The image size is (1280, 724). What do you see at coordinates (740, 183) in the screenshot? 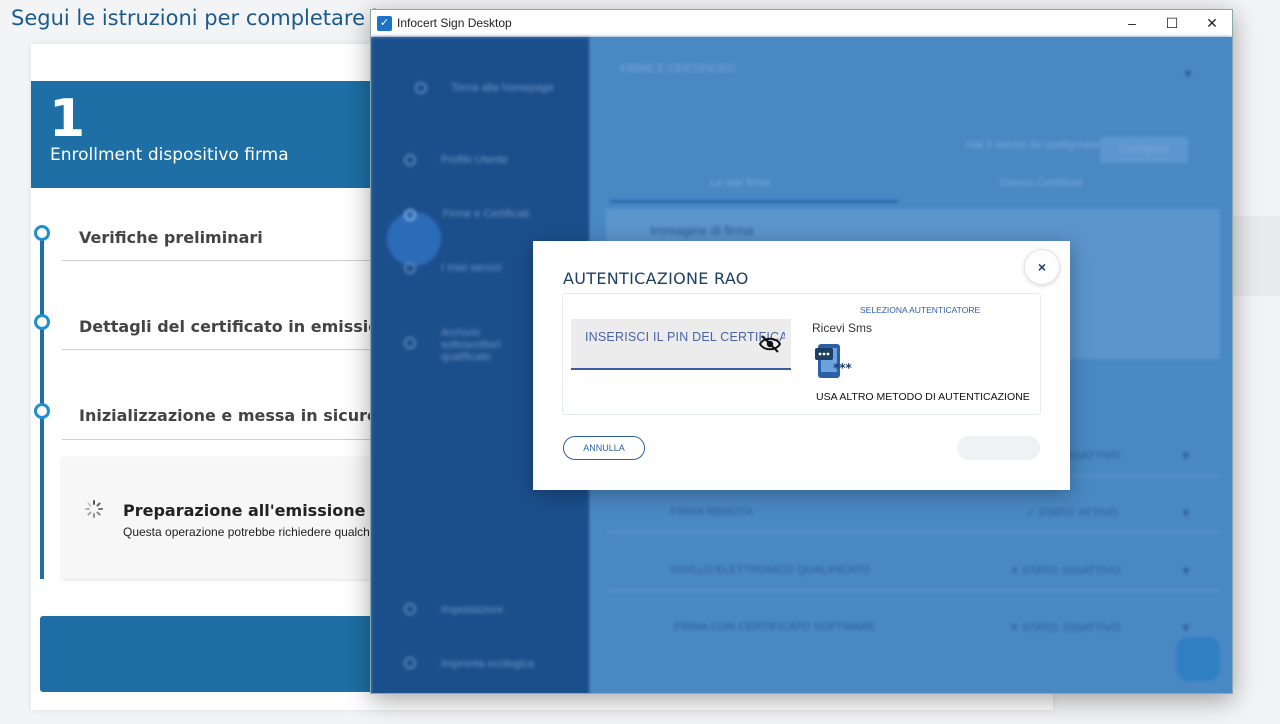
I see `tab-le-mie-firme: Le mie firme` at bounding box center [740, 183].